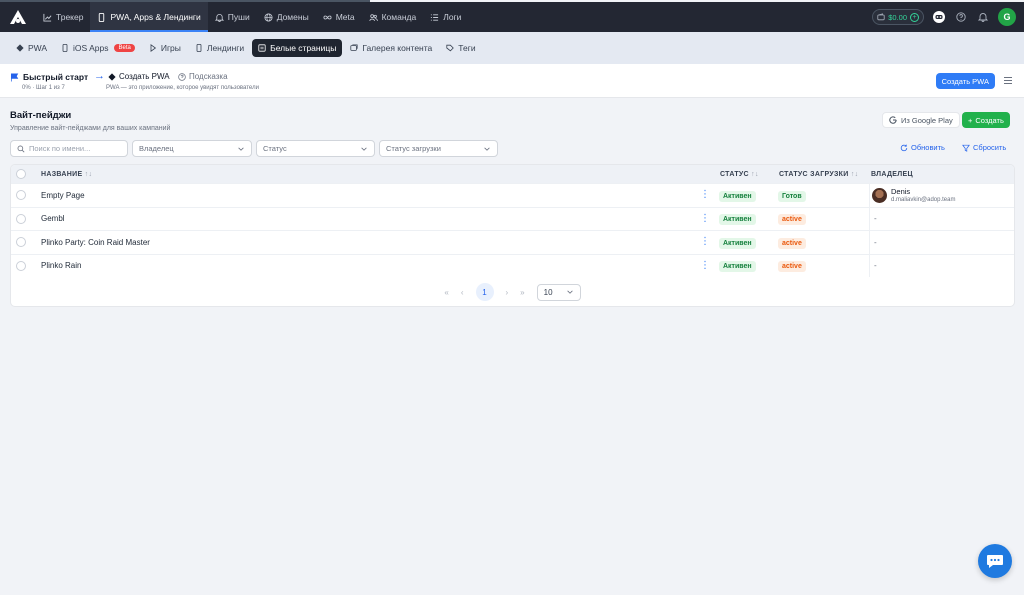  Describe the element at coordinates (939, 17) in the screenshot. I see `robot-icon` at that location.